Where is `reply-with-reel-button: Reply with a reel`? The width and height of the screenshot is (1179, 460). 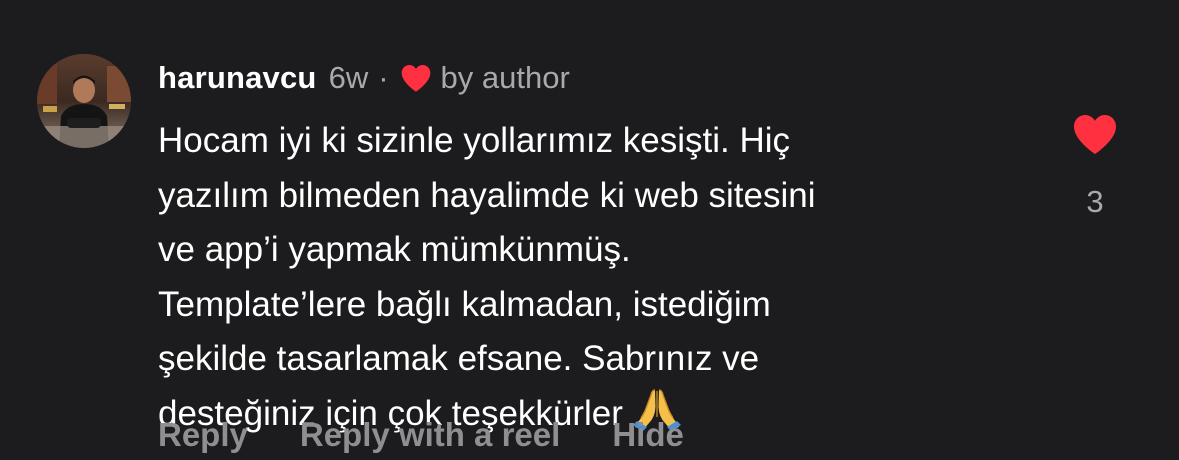 reply-with-reel-button: Reply with a reel is located at coordinates (430, 435).